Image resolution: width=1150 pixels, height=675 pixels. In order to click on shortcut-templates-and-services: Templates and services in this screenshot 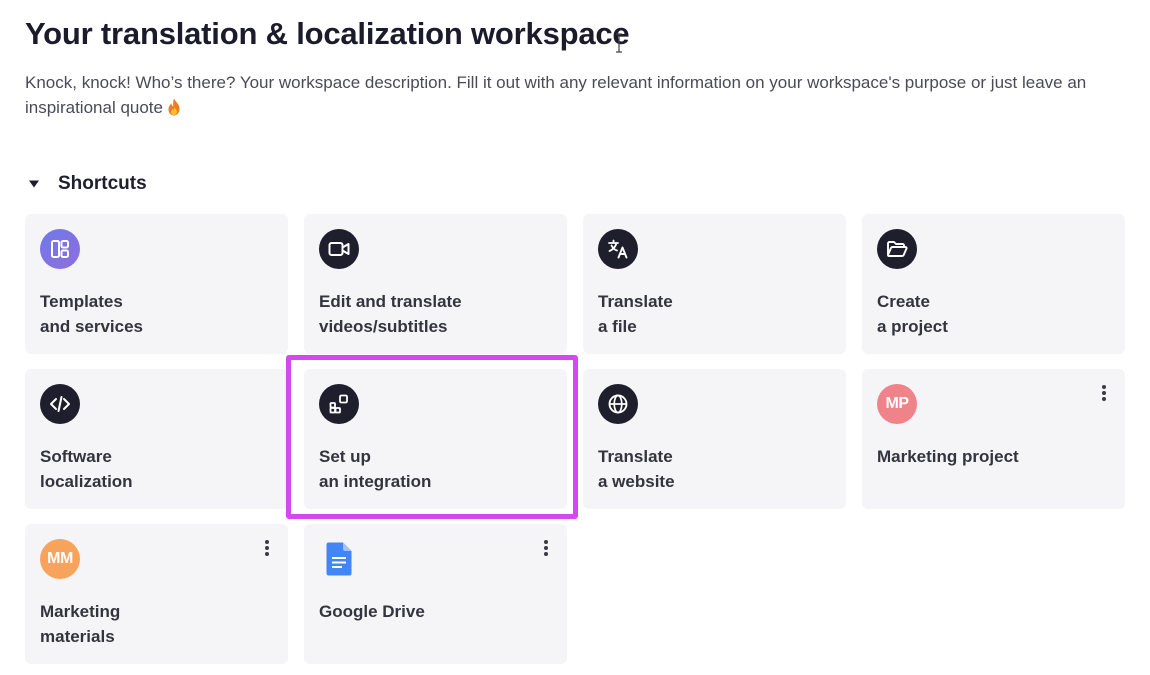, I will do `click(156, 284)`.